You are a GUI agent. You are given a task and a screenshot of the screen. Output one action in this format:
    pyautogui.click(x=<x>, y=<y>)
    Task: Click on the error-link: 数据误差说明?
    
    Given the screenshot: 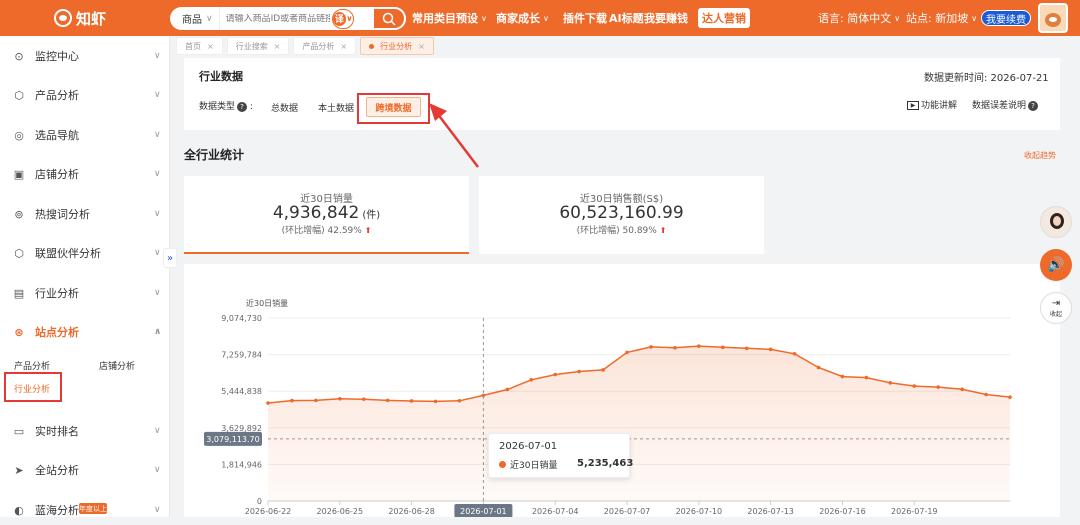 What is the action you would take?
    pyautogui.click(x=1005, y=104)
    